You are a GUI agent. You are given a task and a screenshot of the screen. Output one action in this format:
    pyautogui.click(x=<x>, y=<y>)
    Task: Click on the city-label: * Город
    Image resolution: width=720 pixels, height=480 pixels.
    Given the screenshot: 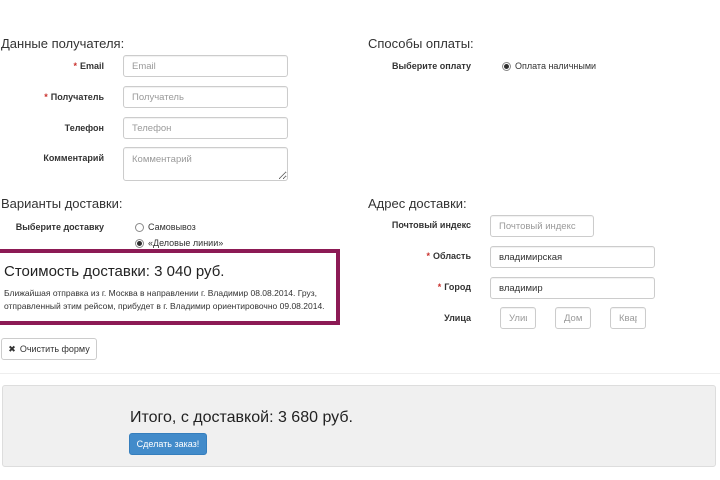 What is the action you would take?
    pyautogui.click(x=454, y=287)
    